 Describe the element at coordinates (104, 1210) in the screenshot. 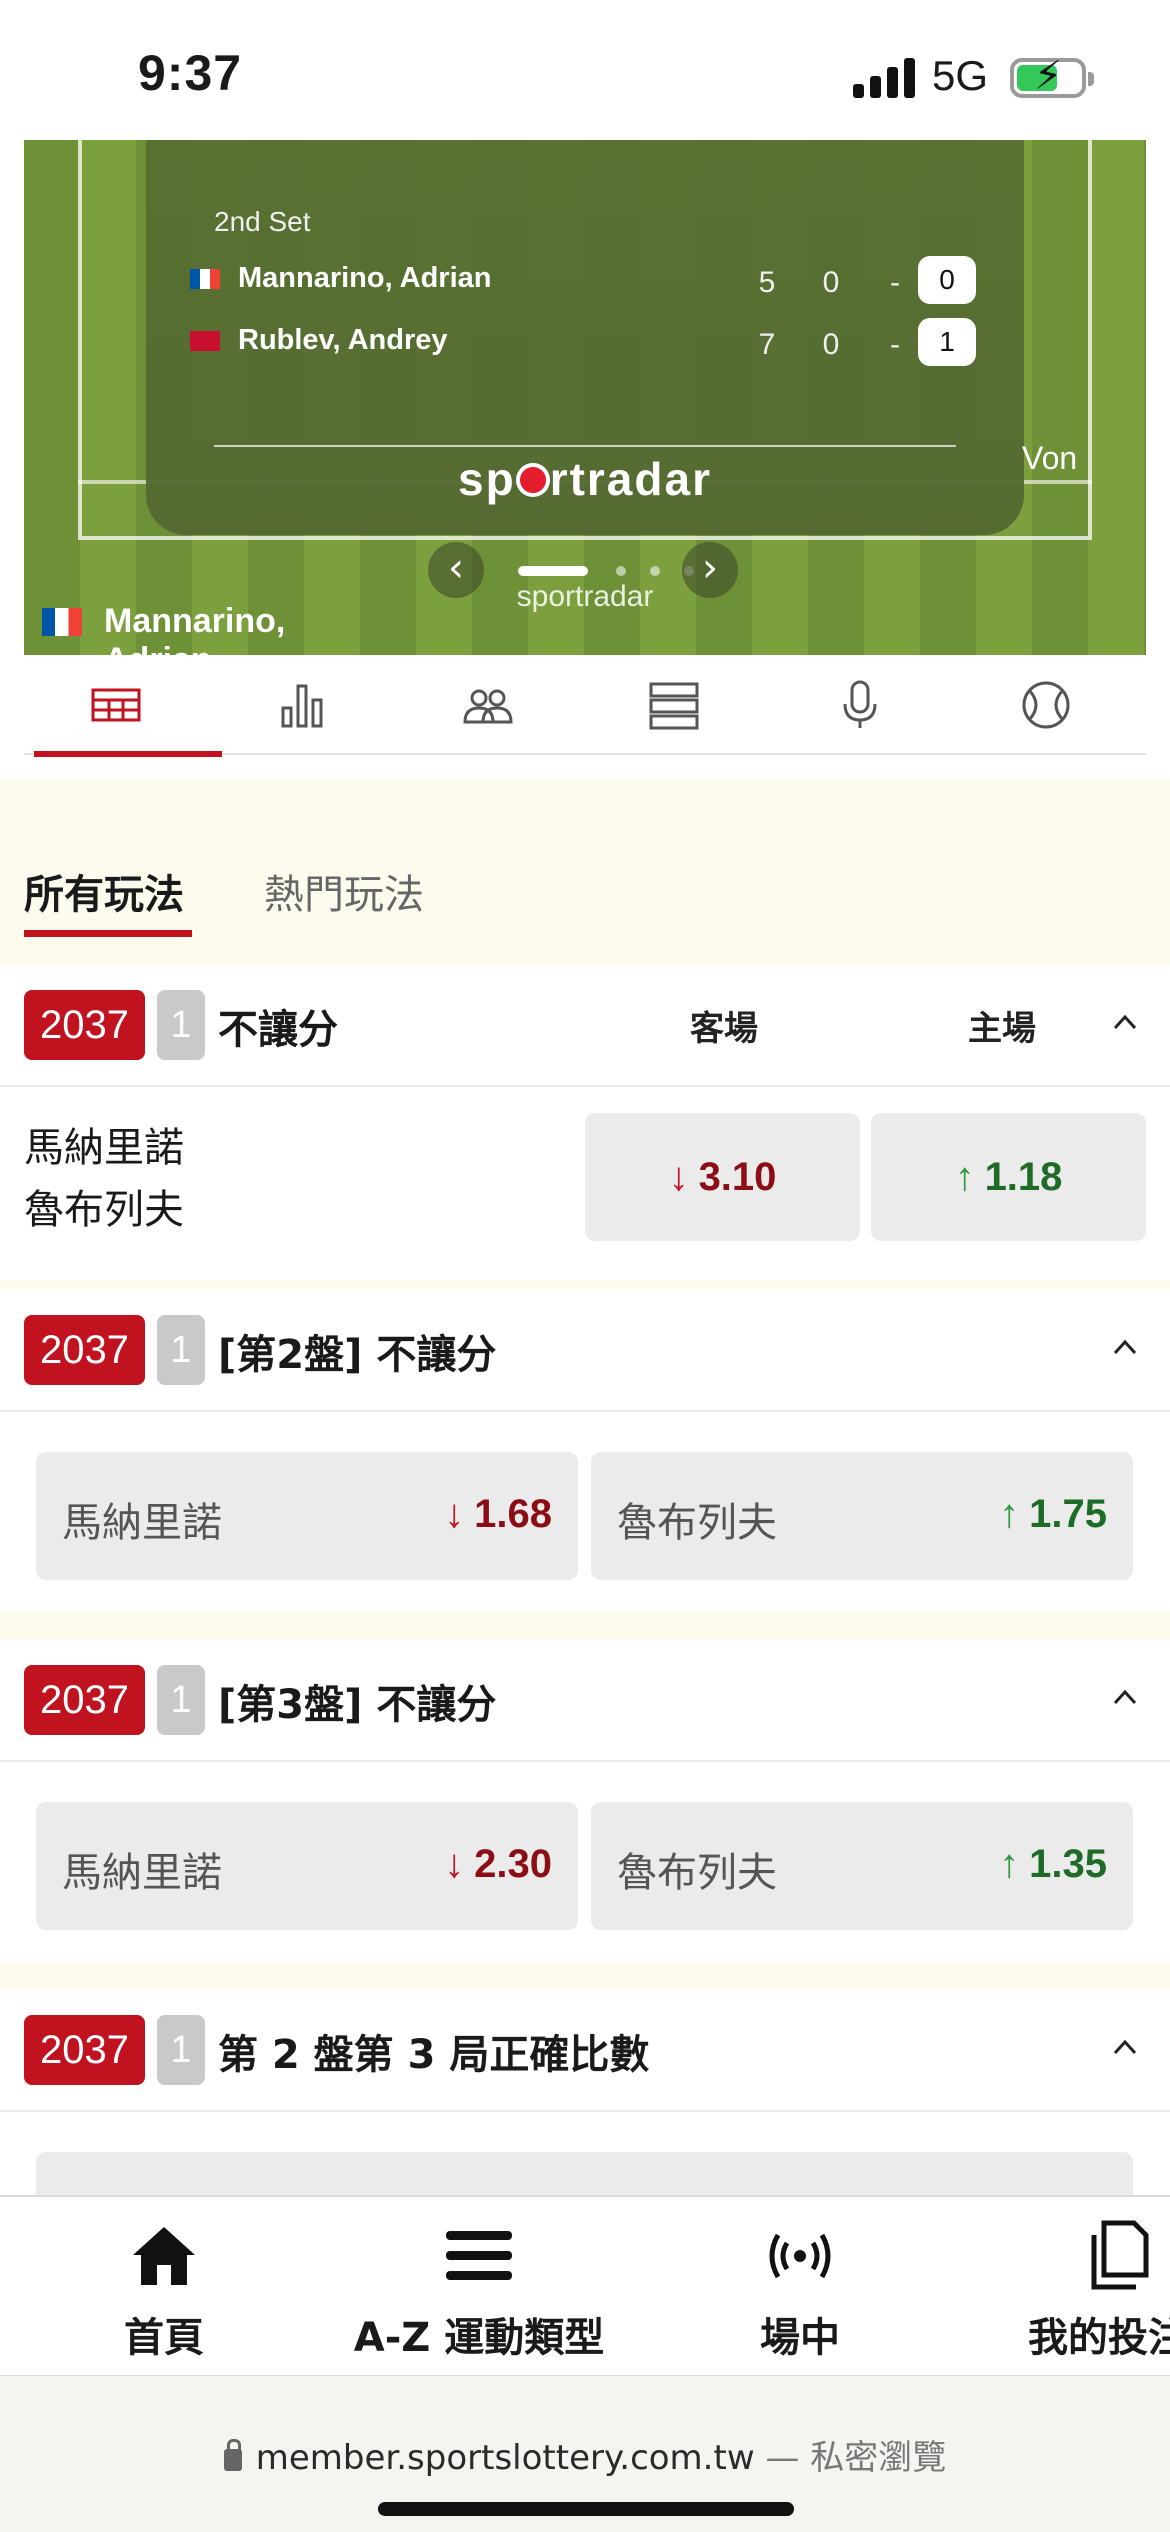

I see `team-home-name: 魯布列夫` at that location.